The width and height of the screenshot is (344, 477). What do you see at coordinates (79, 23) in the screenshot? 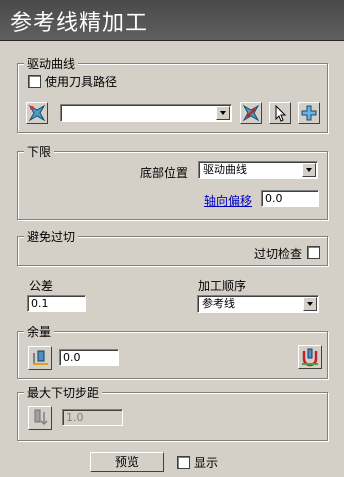
I see `window-title: 参考线精加工` at bounding box center [79, 23].